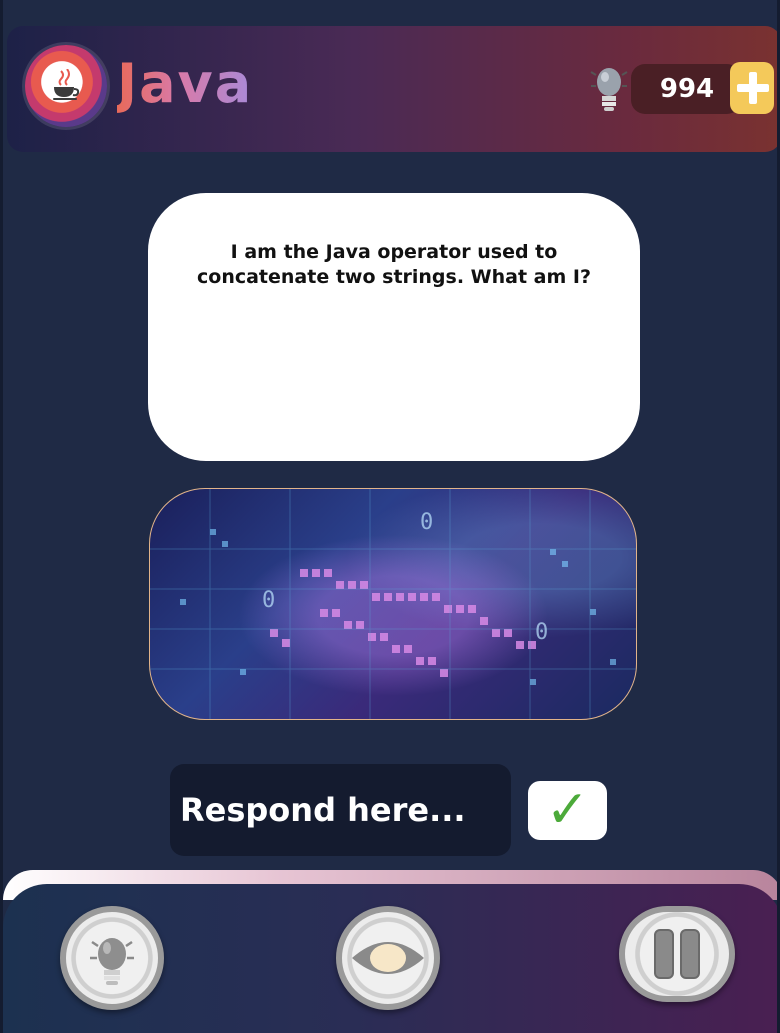 Image resolution: width=780 pixels, height=1033 pixels. I want to click on add-coins-button, so click(752, 88).